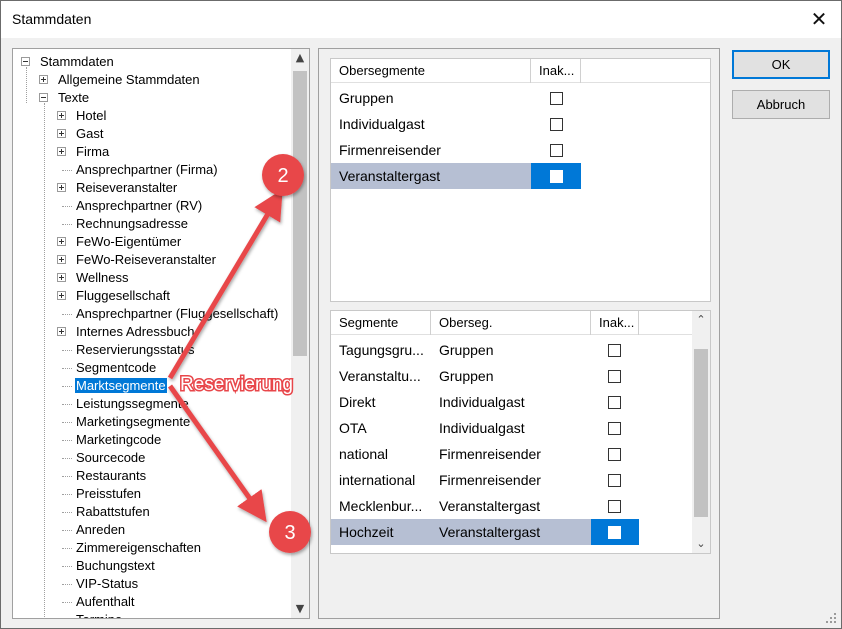 This screenshot has width=842, height=629. What do you see at coordinates (781, 64) in the screenshot?
I see `ok-button: OK` at bounding box center [781, 64].